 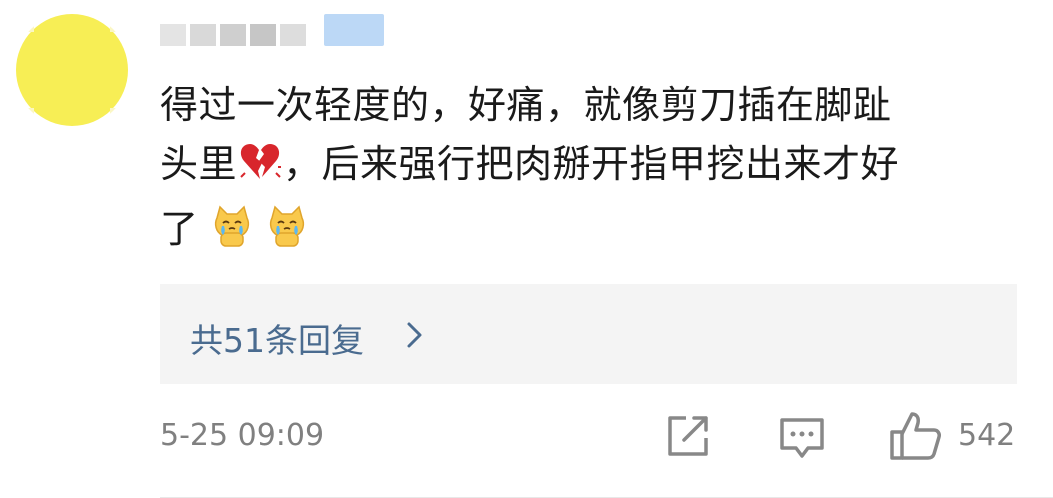 What do you see at coordinates (245, 33) in the screenshot?
I see `username-blurred` at bounding box center [245, 33].